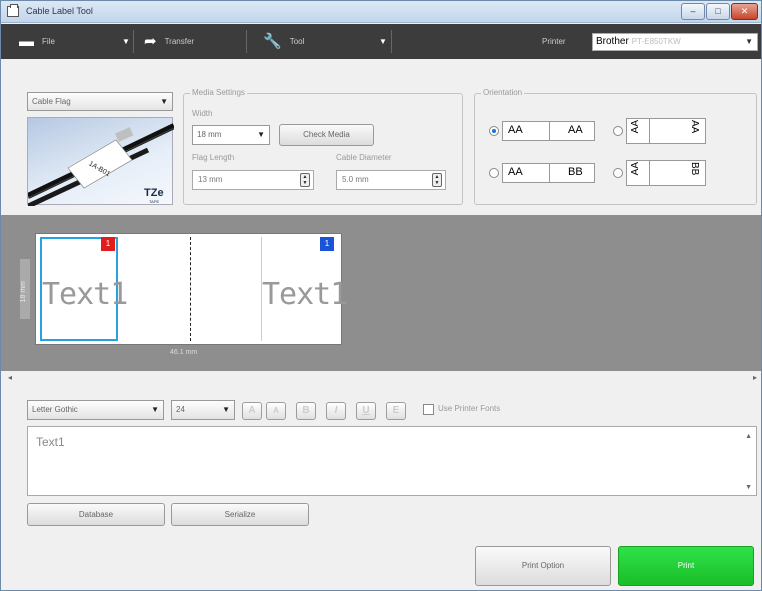 The image size is (762, 591). I want to click on scroll-left-icon: ◂, so click(10, 377).